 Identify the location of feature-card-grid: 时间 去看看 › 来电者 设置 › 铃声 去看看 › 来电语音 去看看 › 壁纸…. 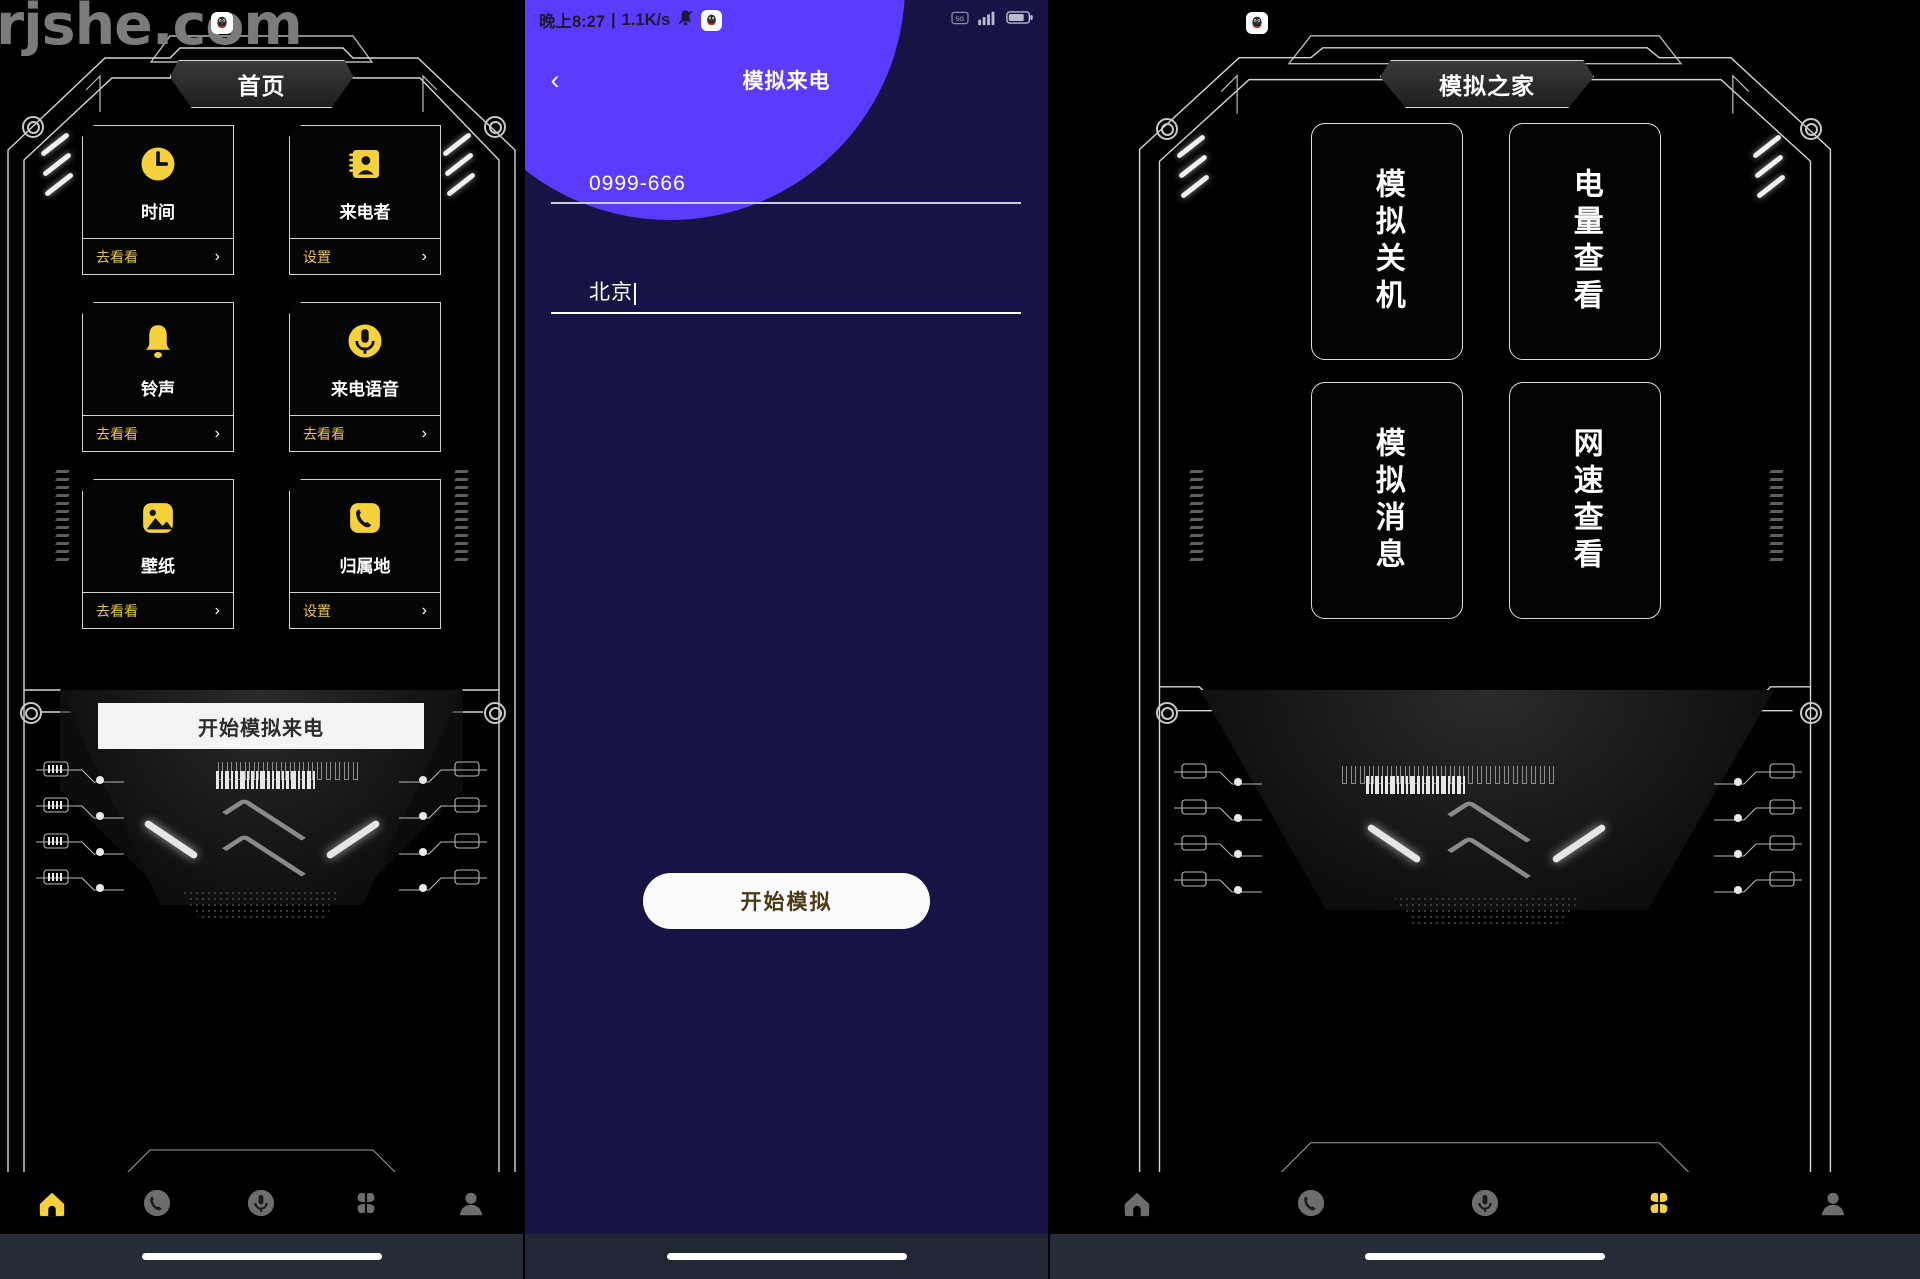
(261, 377).